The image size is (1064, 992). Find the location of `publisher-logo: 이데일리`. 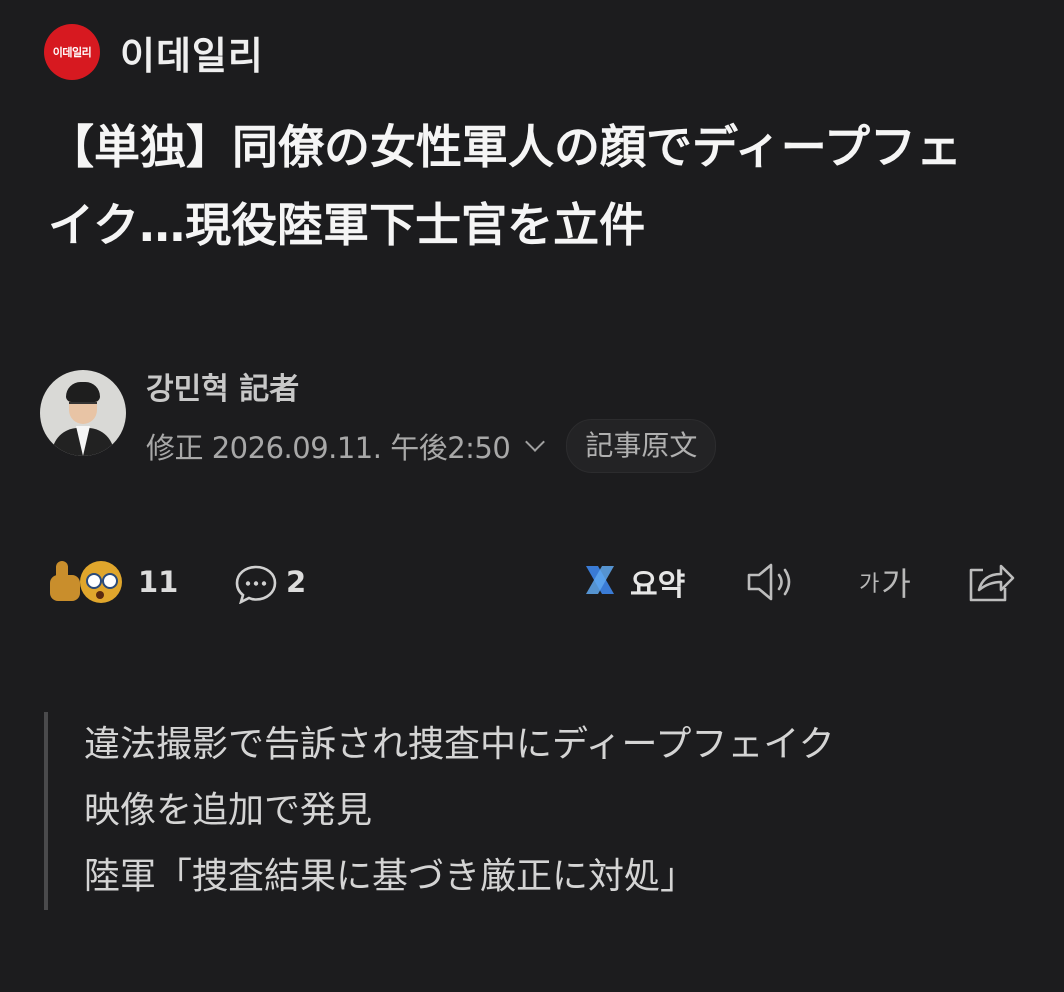

publisher-logo: 이데일리 is located at coordinates (72, 52).